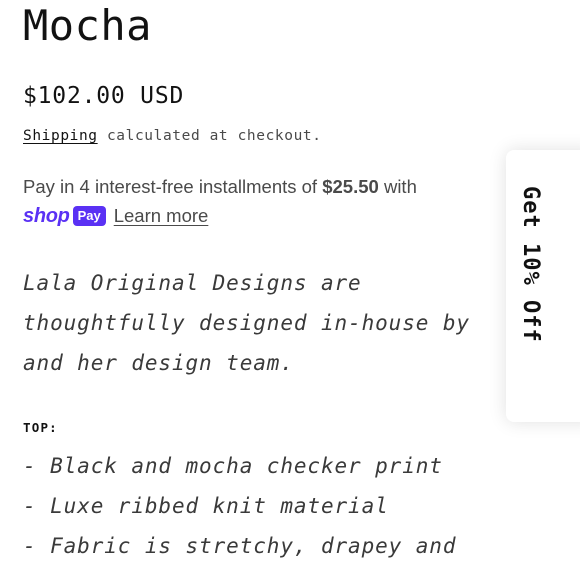 The height and width of the screenshot is (580, 580). I want to click on product-price: $102.00 USD, so click(104, 96).